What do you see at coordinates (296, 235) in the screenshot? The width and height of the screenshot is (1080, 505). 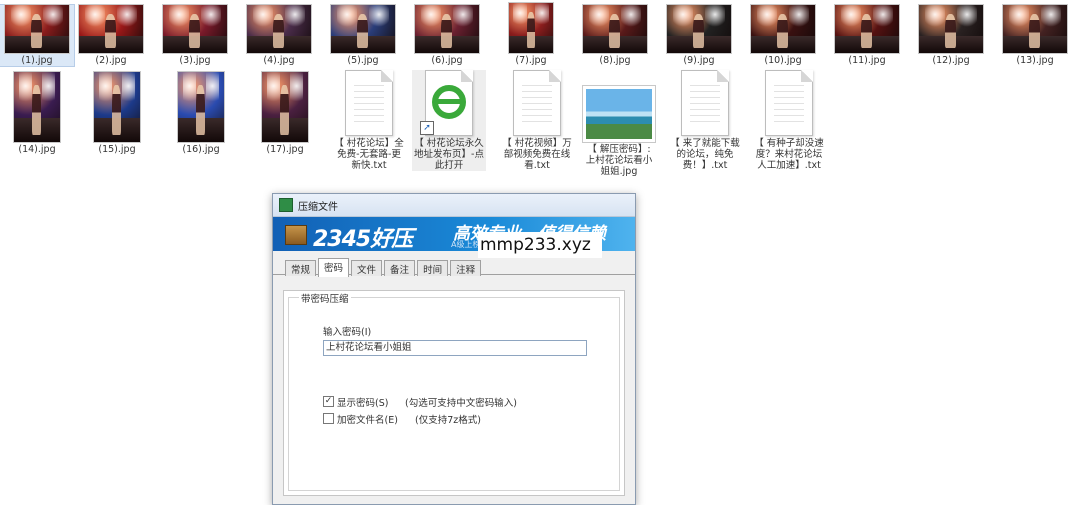 I see `logo-icon` at bounding box center [296, 235].